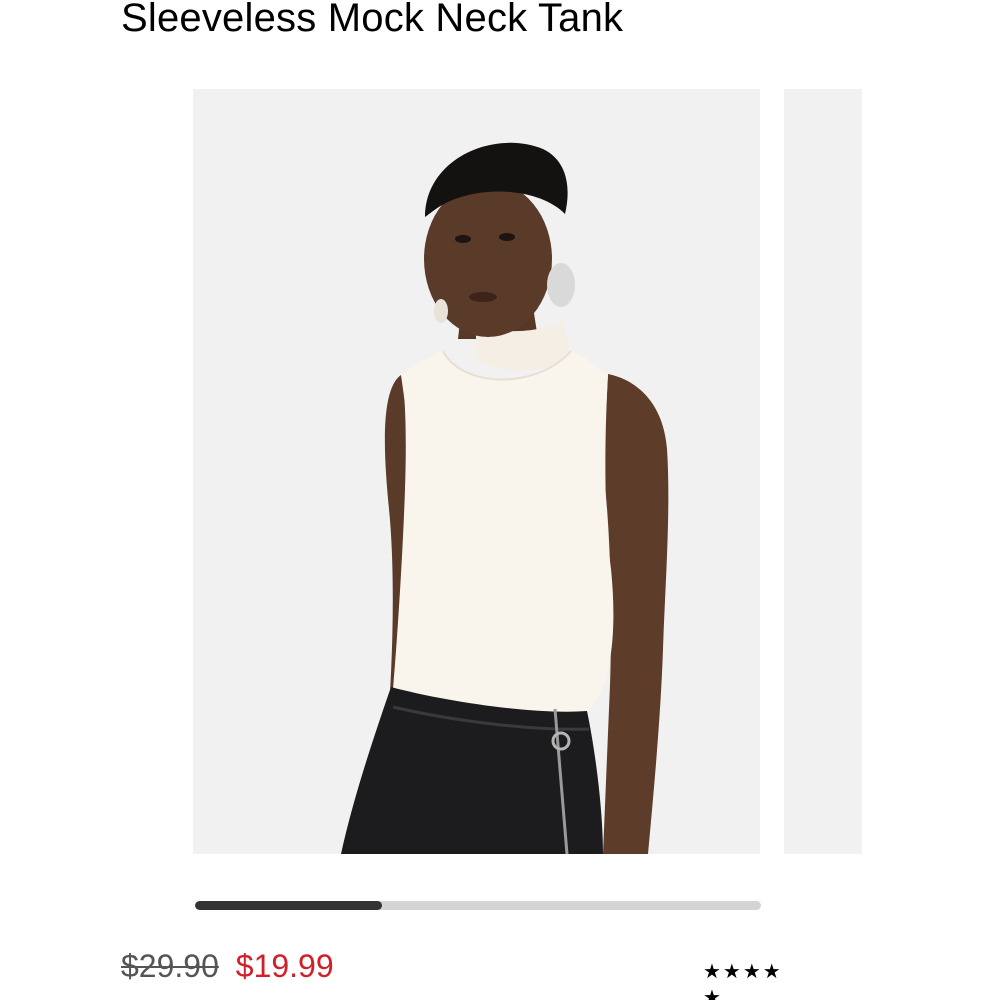 The height and width of the screenshot is (1000, 1000). What do you see at coordinates (823, 471) in the screenshot?
I see `next-product-image` at bounding box center [823, 471].